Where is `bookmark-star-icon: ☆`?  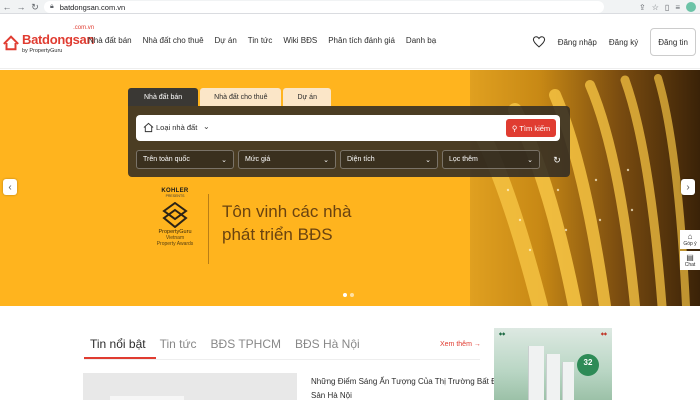 bookmark-star-icon: ☆ is located at coordinates (655, 7).